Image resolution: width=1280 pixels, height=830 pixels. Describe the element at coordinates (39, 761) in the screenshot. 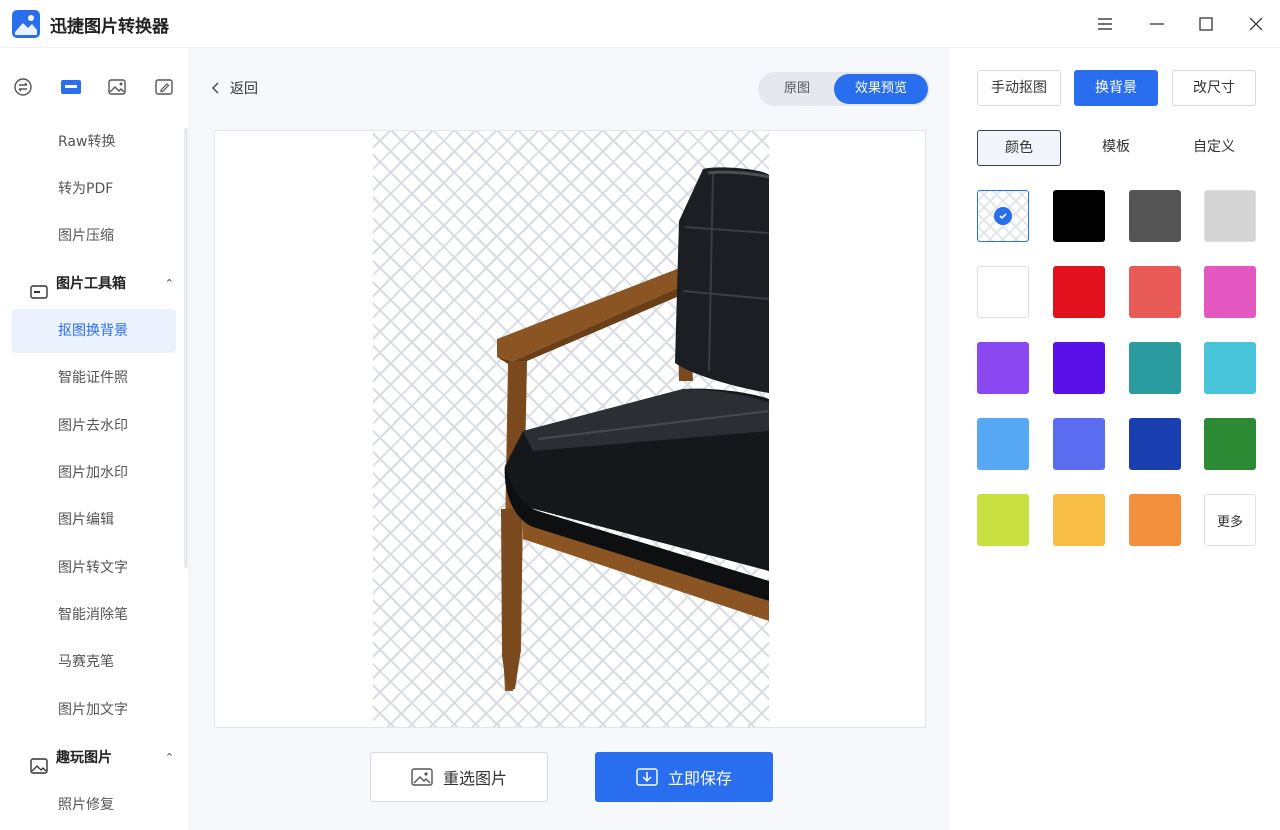

I see `fun-group-icon` at that location.